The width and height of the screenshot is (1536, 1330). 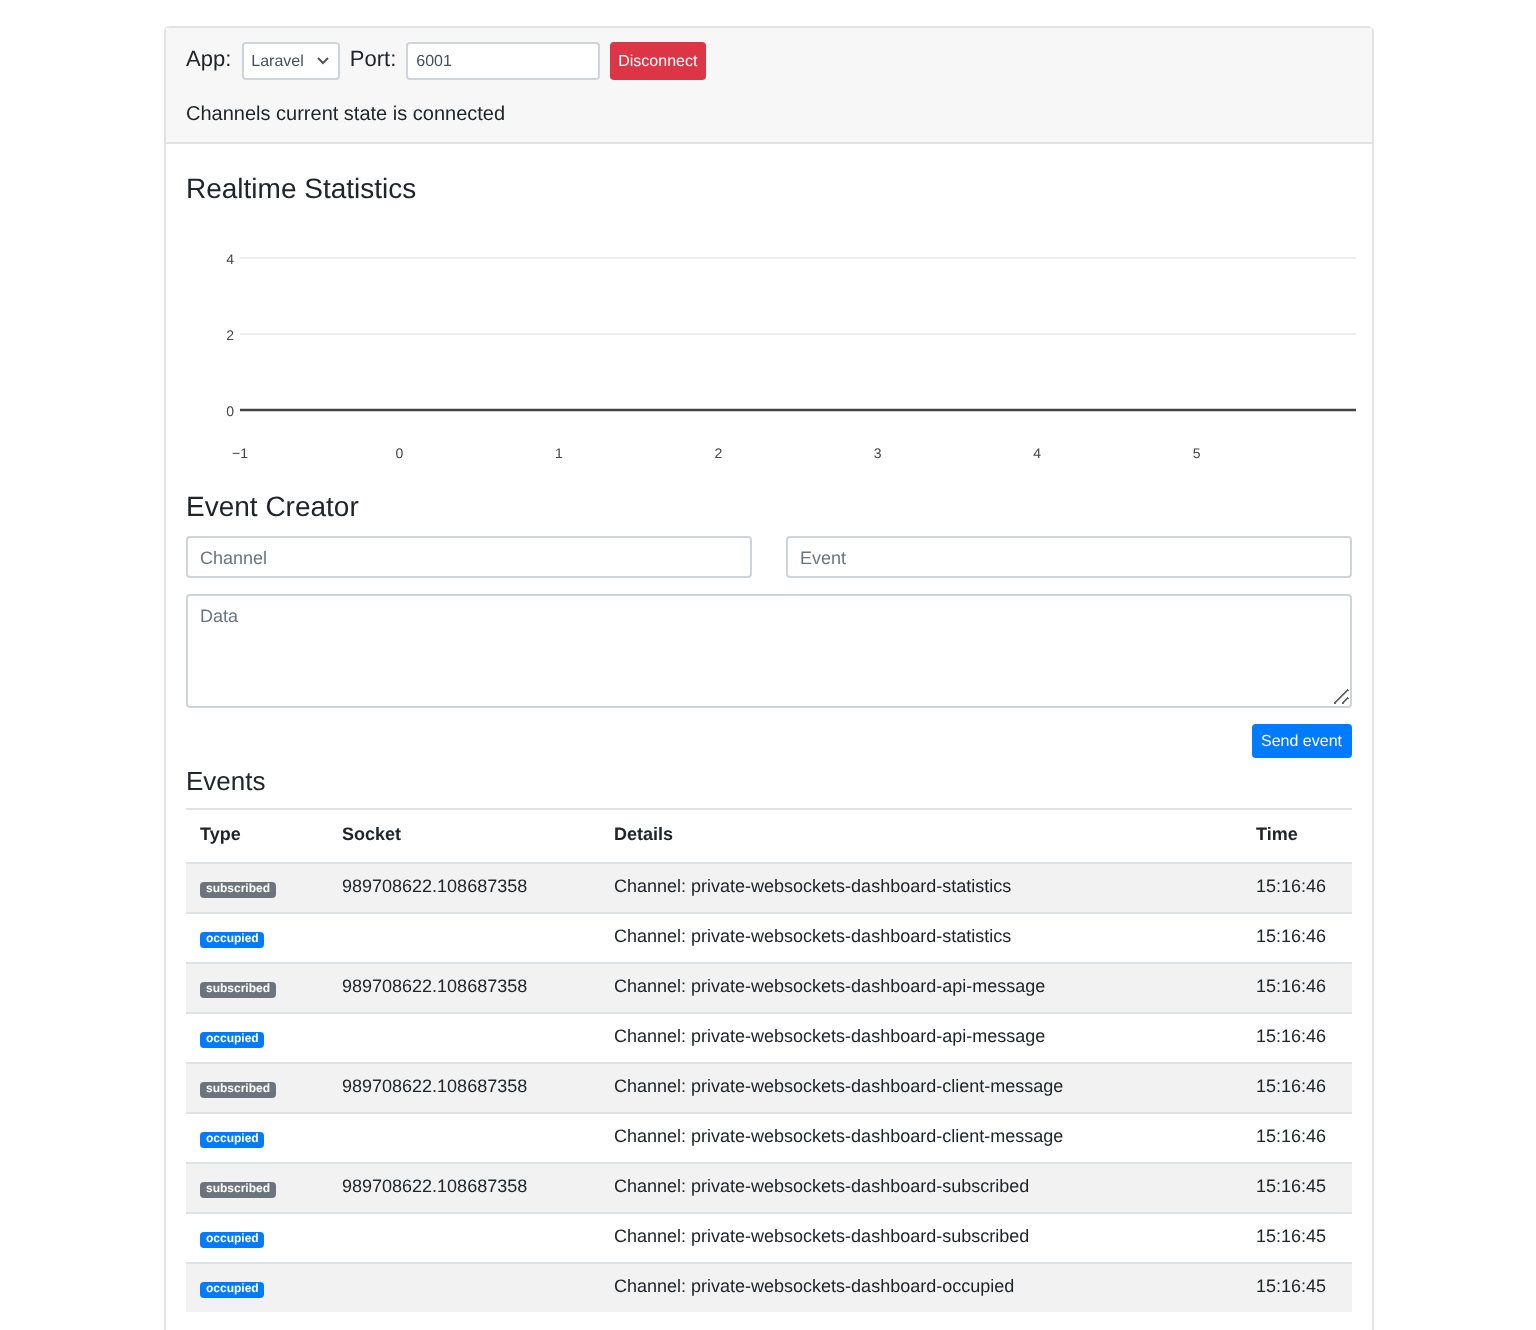 What do you see at coordinates (347, 116) in the screenshot?
I see `connection-state-text: Channels current state is connected` at bounding box center [347, 116].